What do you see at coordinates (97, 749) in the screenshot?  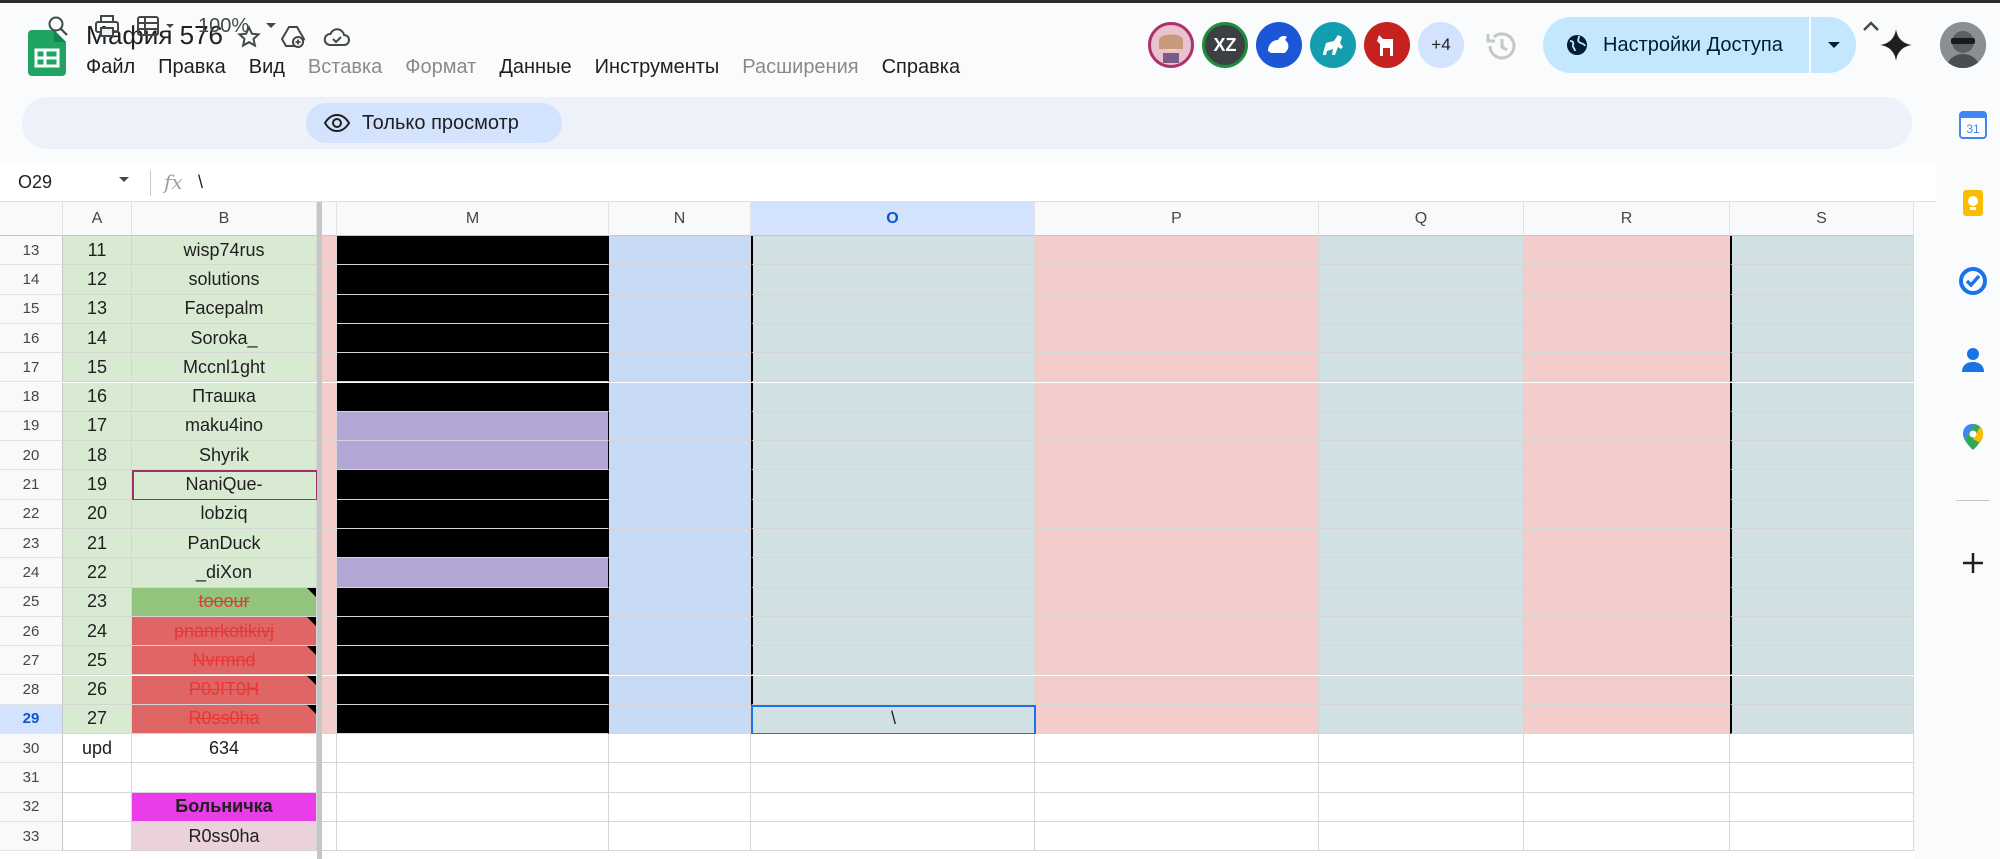 I see `cell: upd` at bounding box center [97, 749].